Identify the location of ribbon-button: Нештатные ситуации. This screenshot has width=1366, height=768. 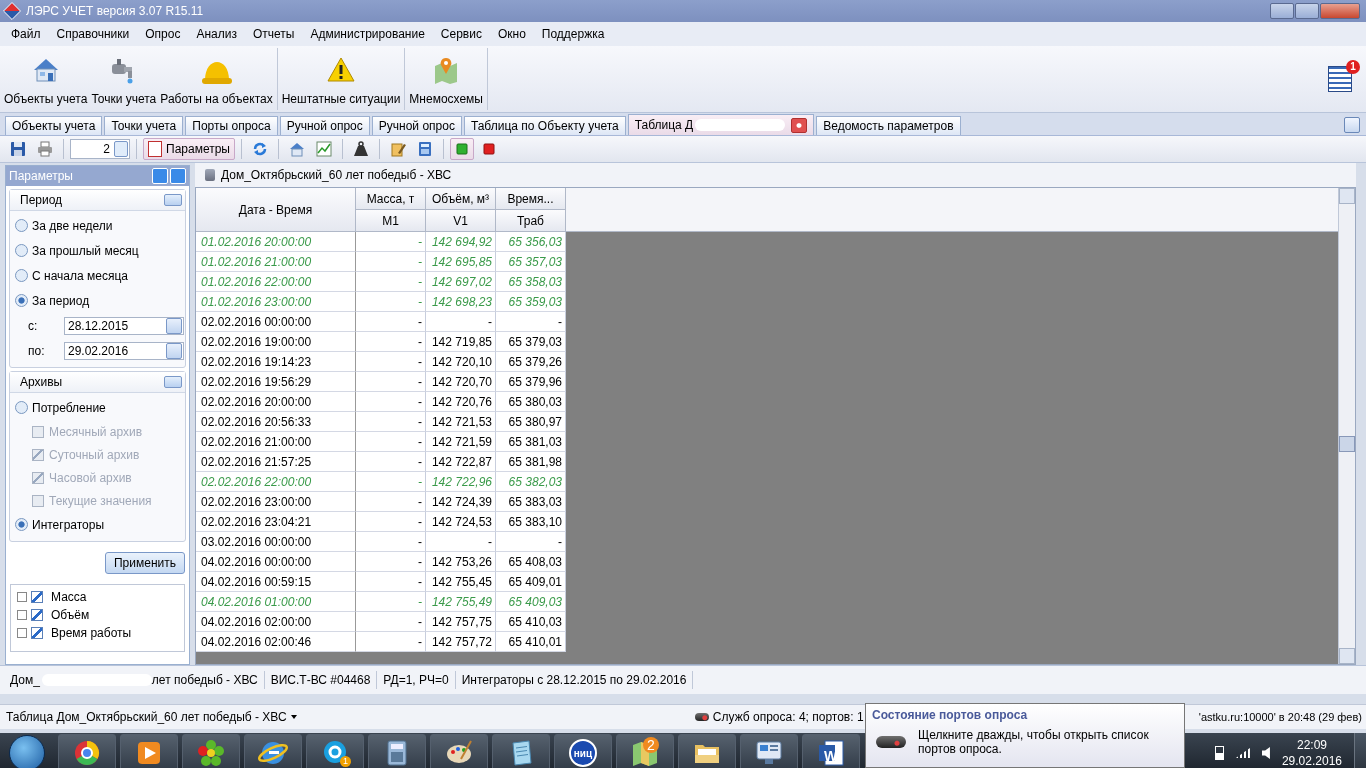
(341, 79).